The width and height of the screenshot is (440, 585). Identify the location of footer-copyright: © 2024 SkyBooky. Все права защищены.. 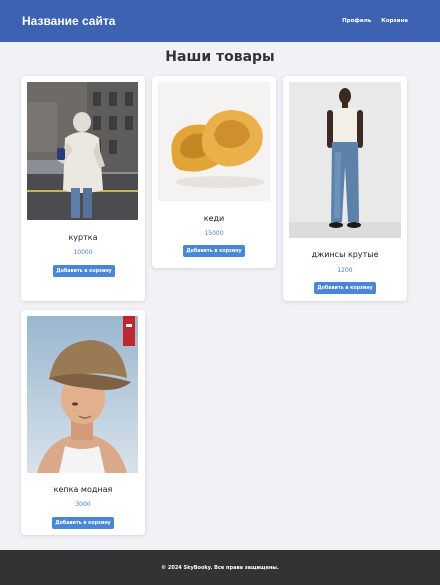
(220, 567).